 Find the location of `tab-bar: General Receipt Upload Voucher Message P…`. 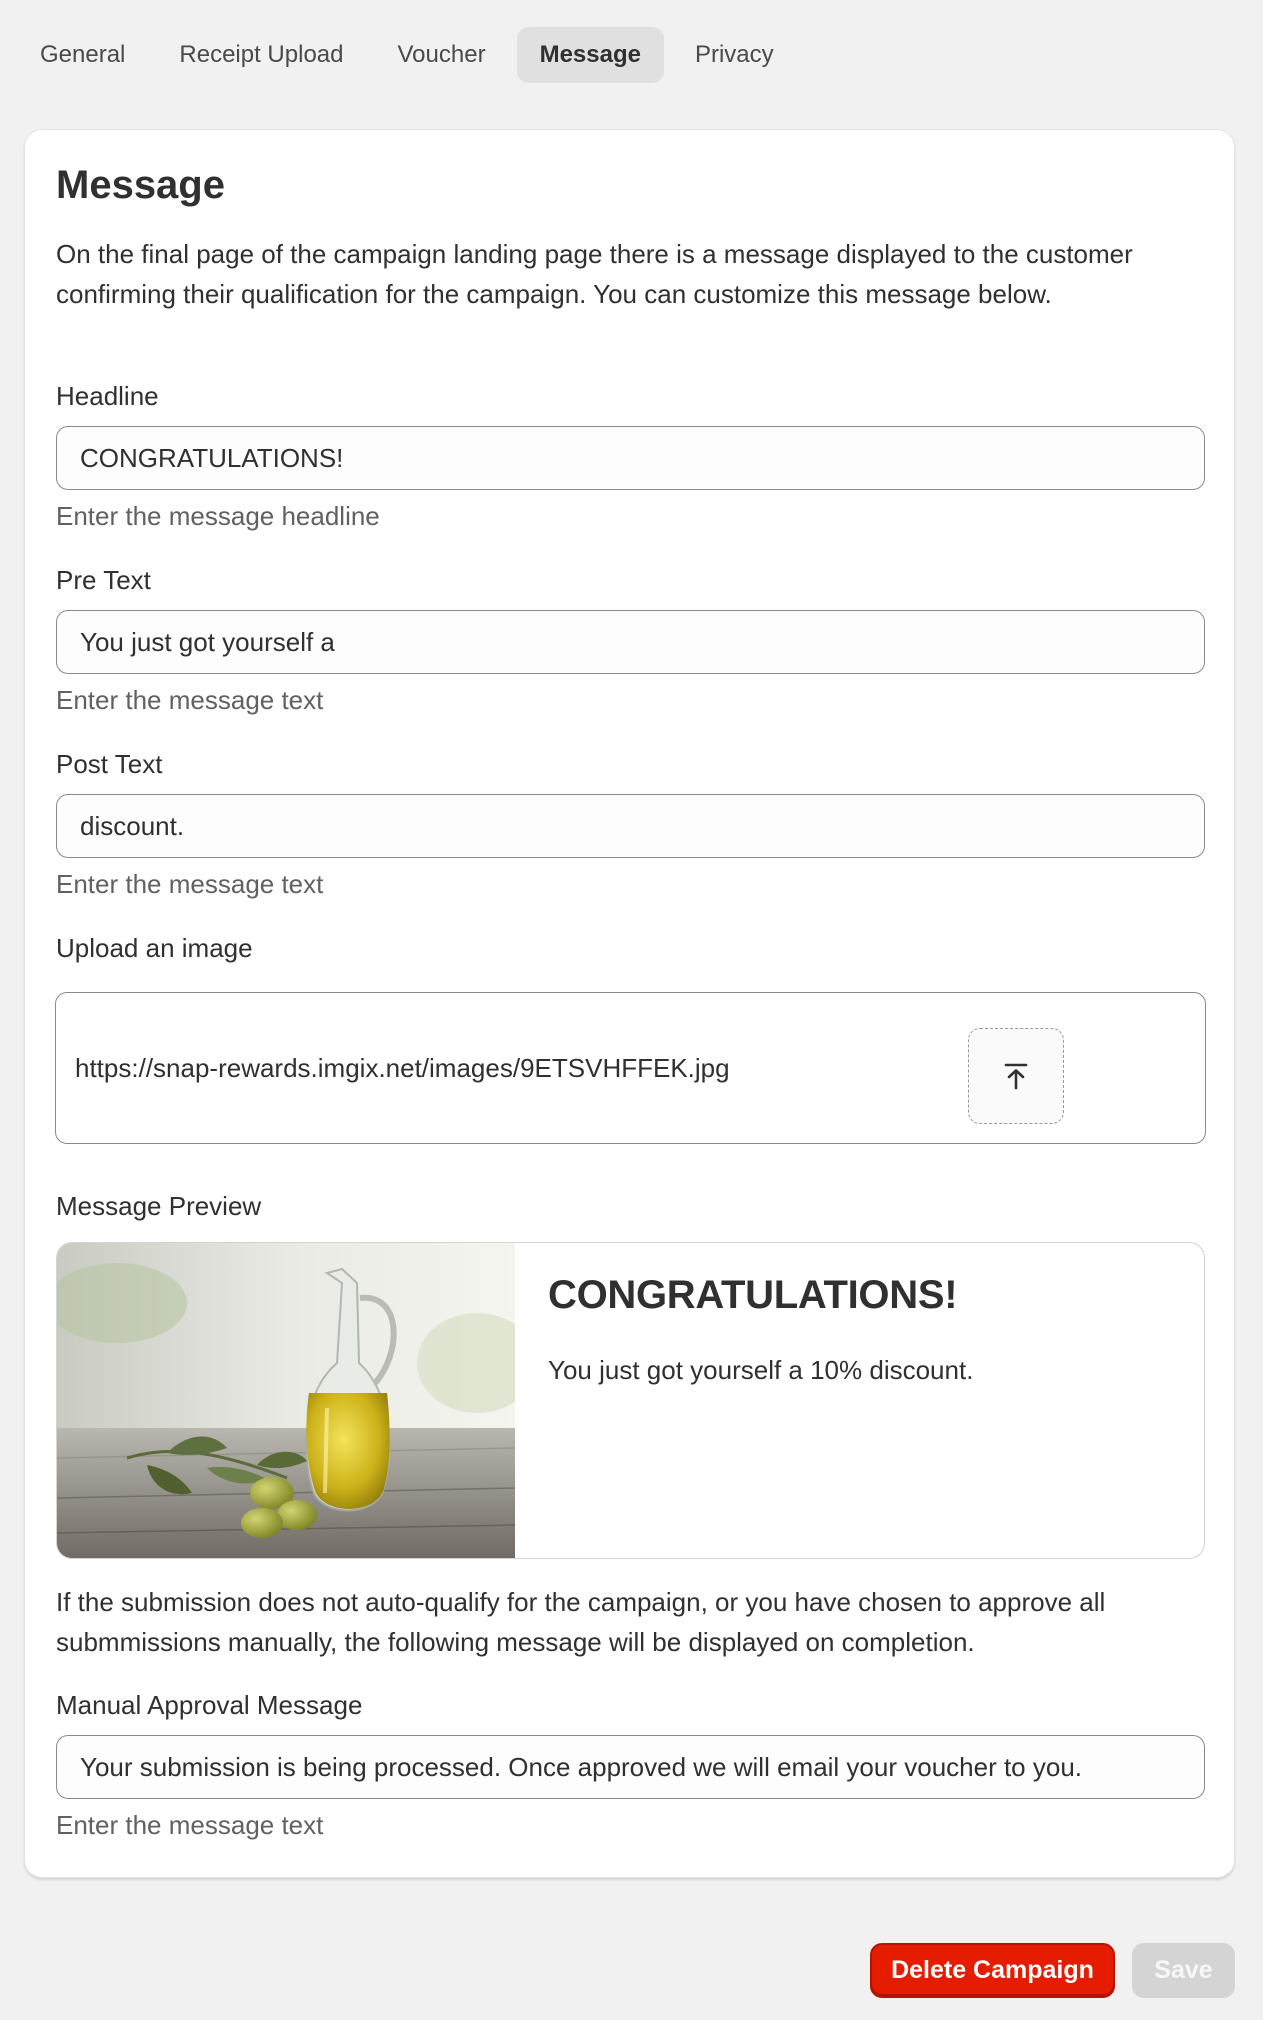

tab-bar: General Receipt Upload Voucher Message P… is located at coordinates (407, 55).